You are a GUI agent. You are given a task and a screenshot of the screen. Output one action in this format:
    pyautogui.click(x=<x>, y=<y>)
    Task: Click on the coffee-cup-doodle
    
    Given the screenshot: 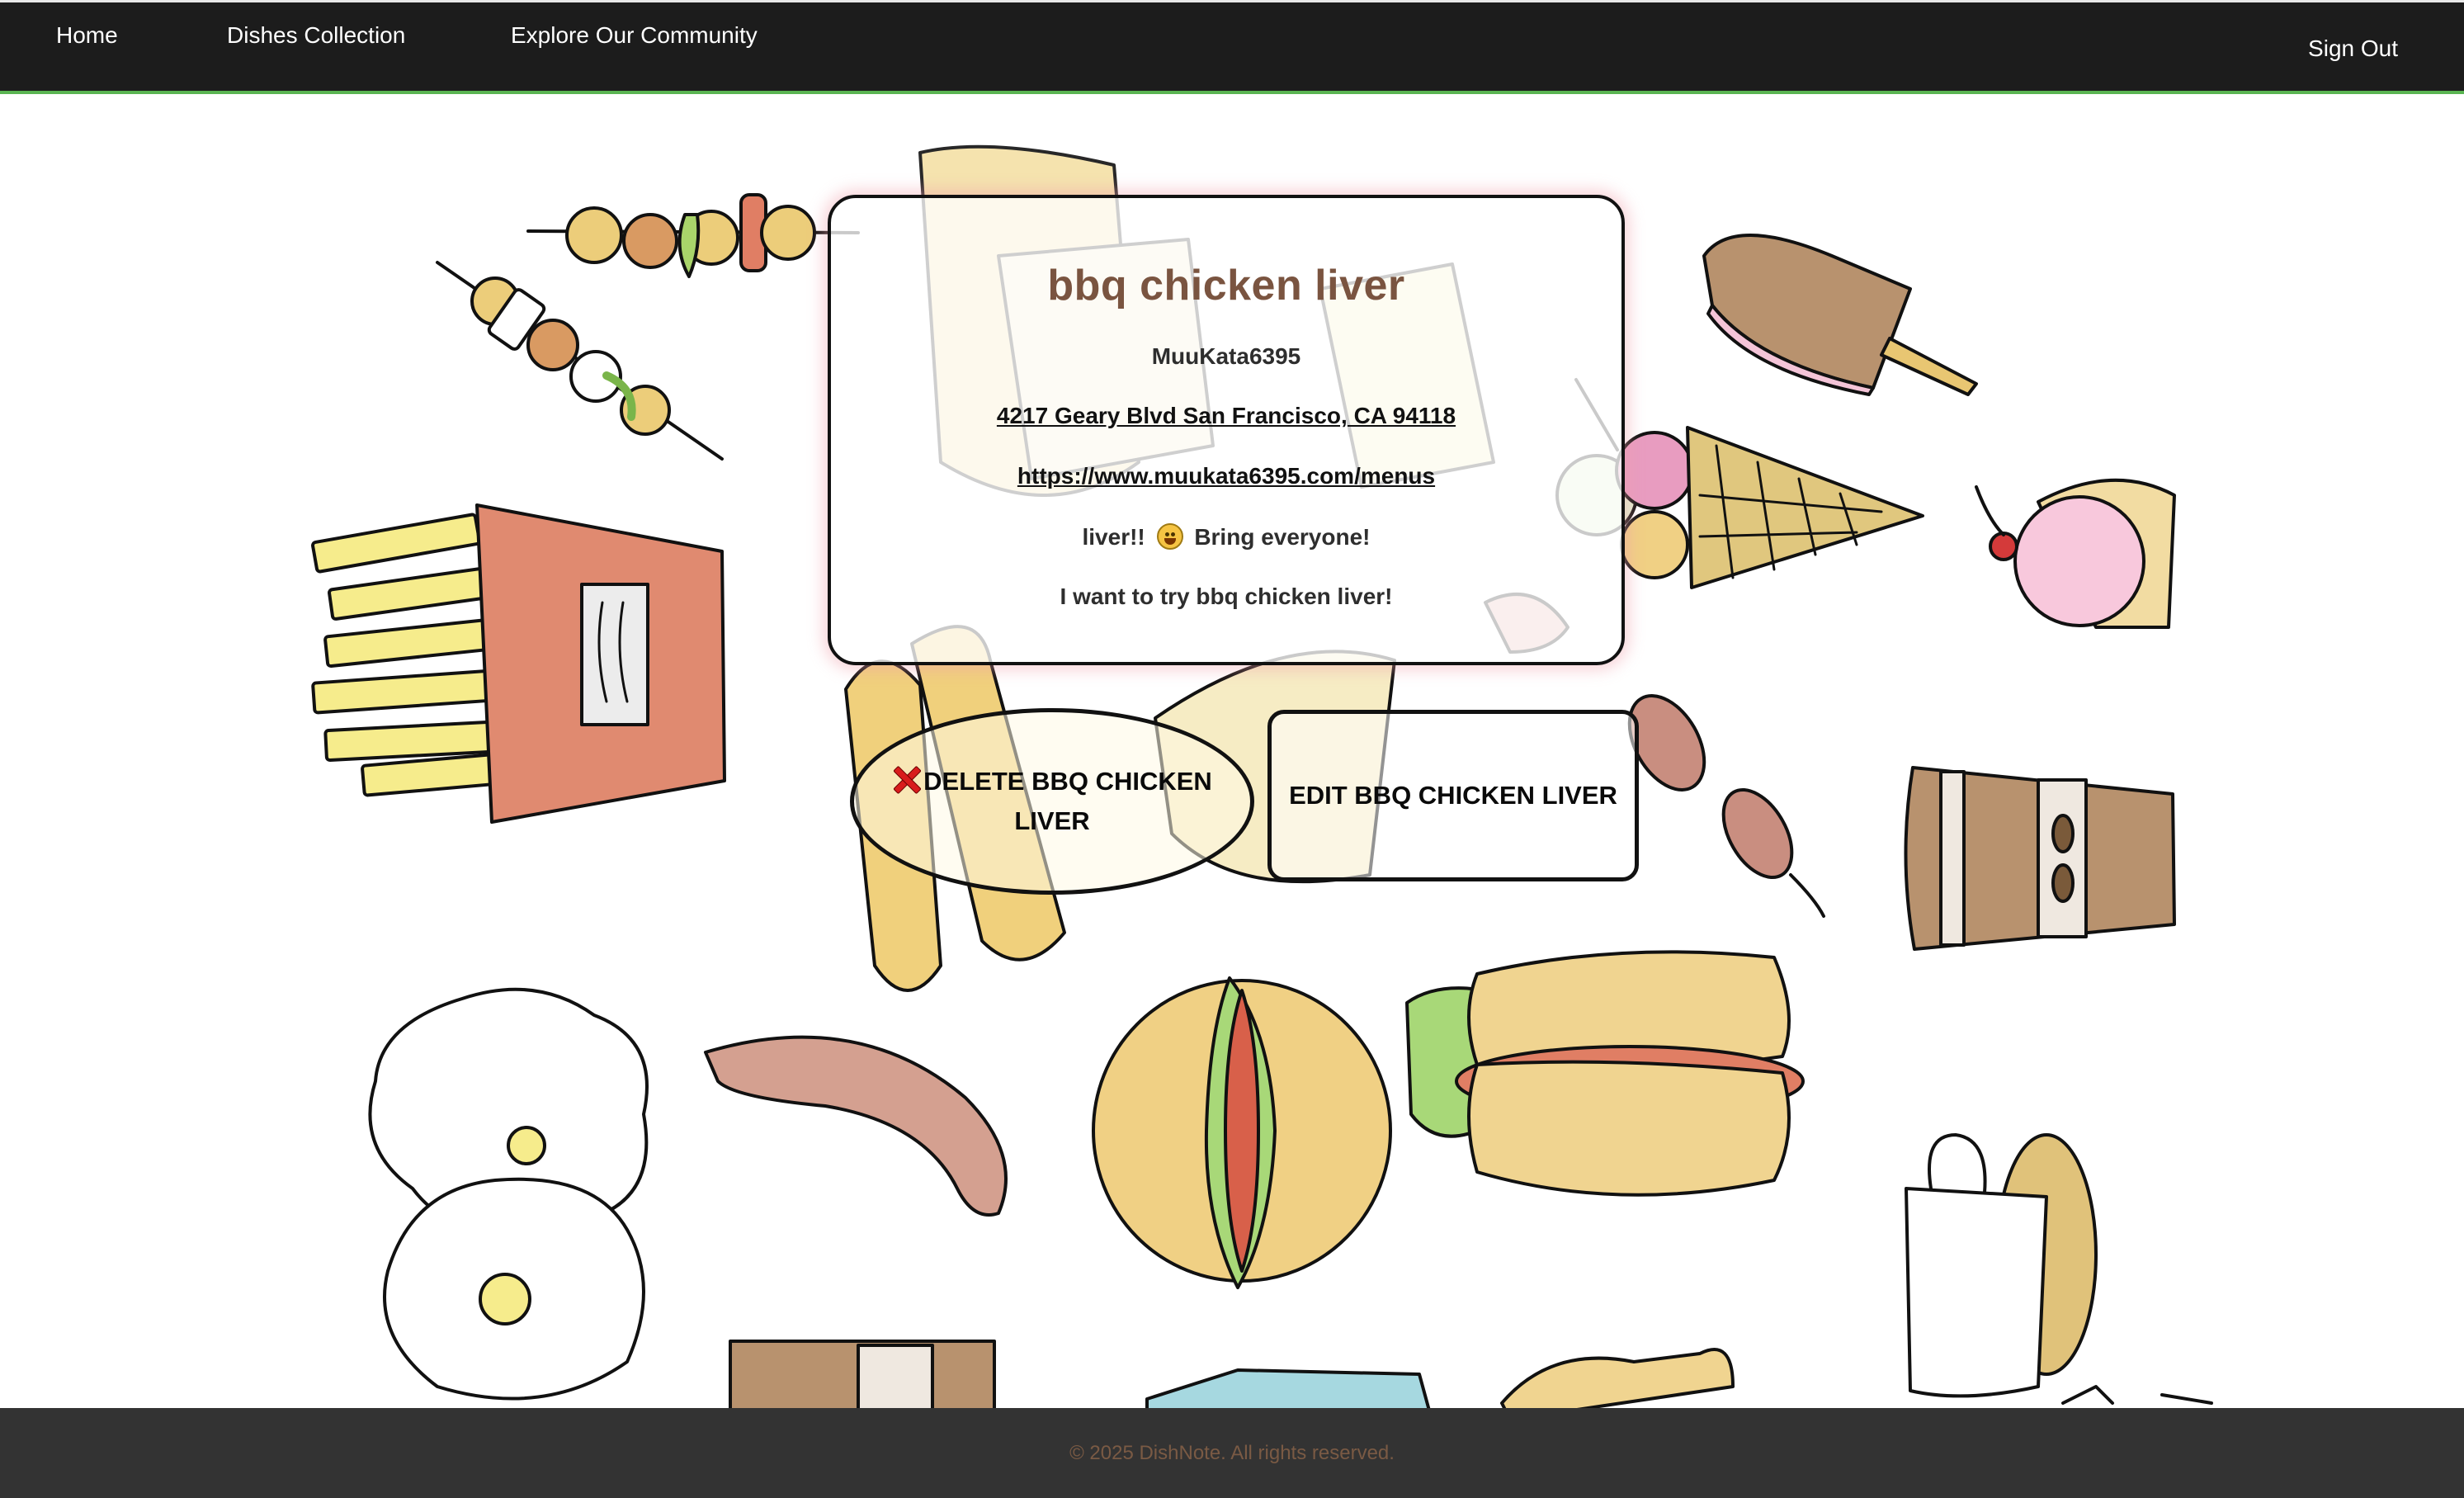 What is the action you would take?
    pyautogui.click(x=2040, y=858)
    